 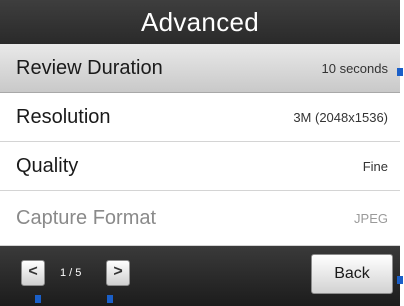 What do you see at coordinates (89, 68) in the screenshot?
I see `setting-label: Review Duration` at bounding box center [89, 68].